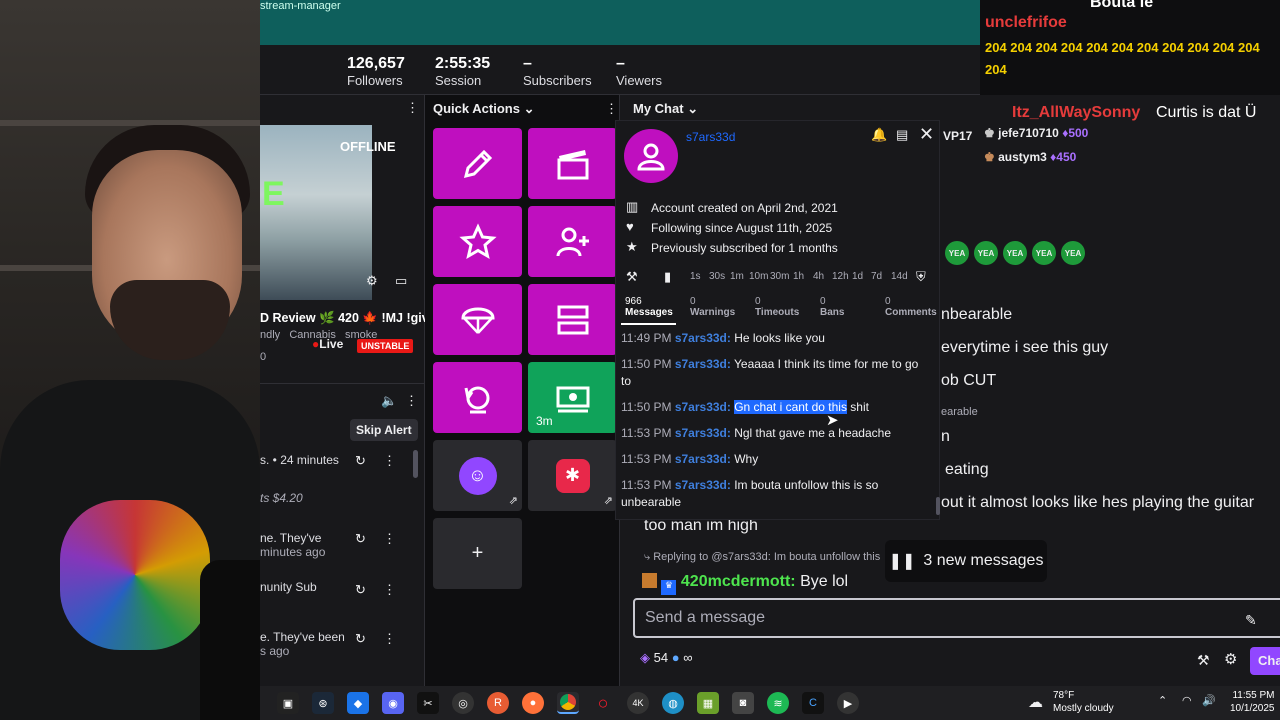 This screenshot has width=1280, height=720. Describe the element at coordinates (813, 703) in the screenshot. I see `app-icon: C` at that location.